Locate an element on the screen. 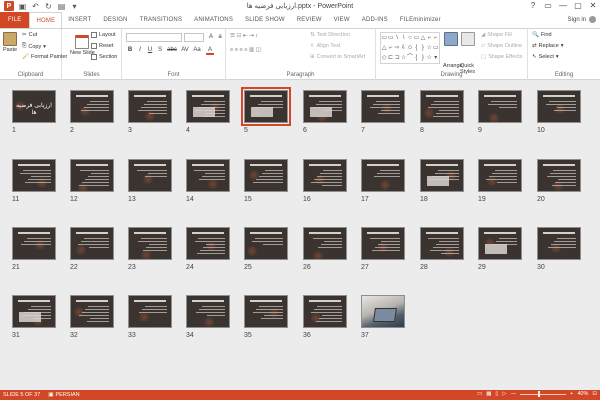 The height and width of the screenshot is (400, 600). zoom-level: 40% is located at coordinates (582, 394).